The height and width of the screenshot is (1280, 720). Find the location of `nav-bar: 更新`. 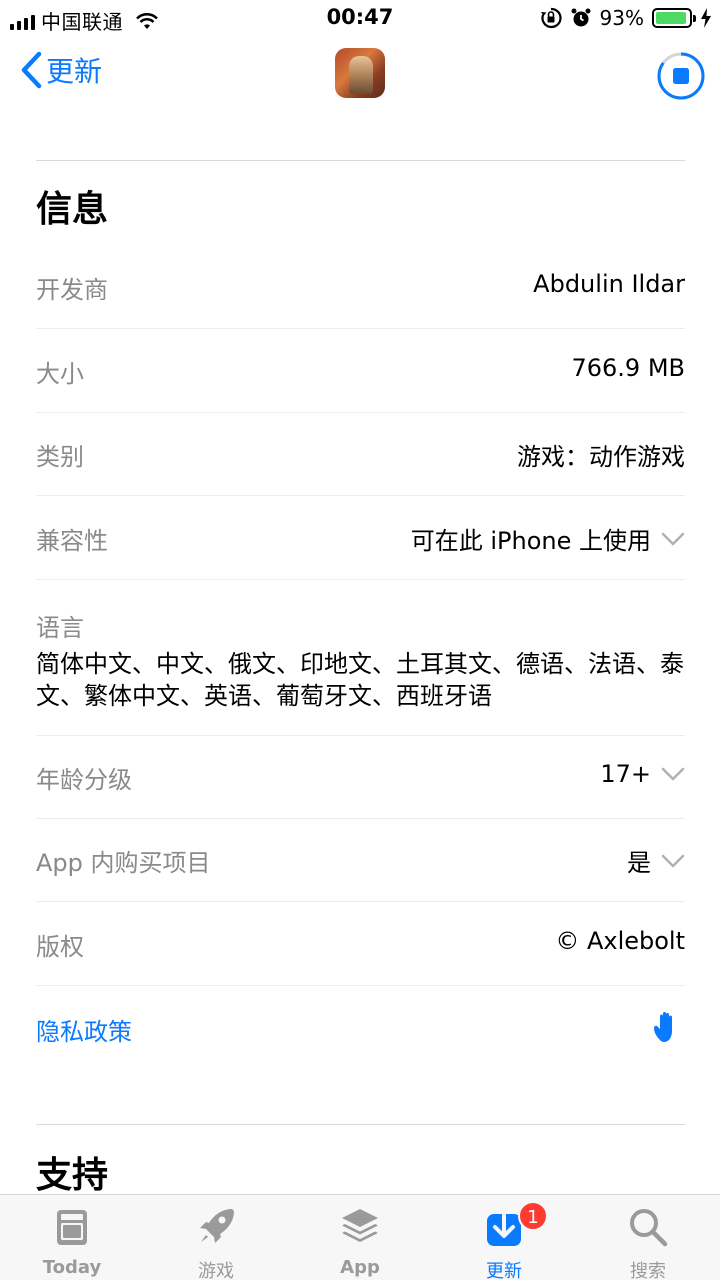

nav-bar: 更新 is located at coordinates (360, 73).